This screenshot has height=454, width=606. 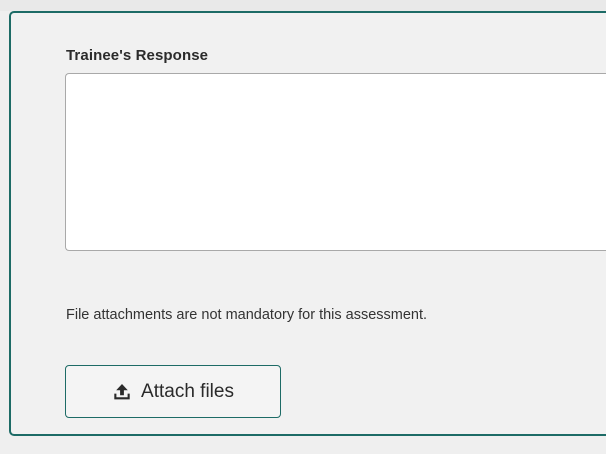 I want to click on upload-icon, so click(x=122, y=392).